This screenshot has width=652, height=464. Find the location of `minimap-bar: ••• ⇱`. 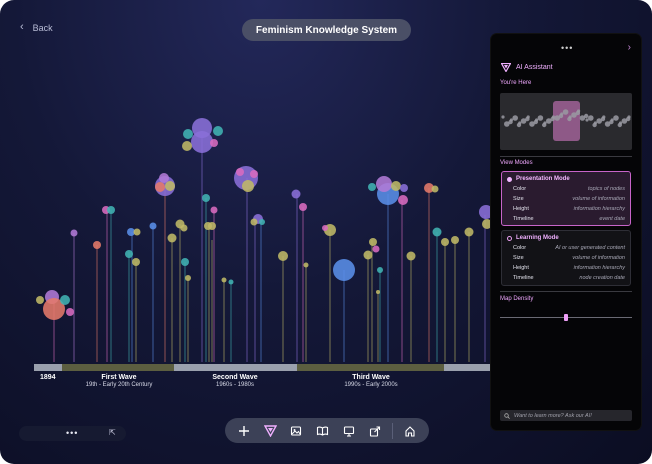

minimap-bar: ••• ⇱ is located at coordinates (72, 433).